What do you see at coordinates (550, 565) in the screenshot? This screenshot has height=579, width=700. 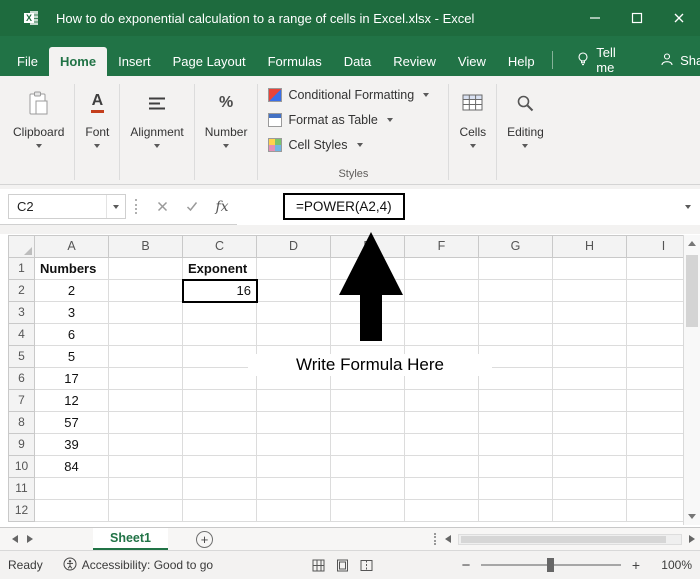 I see `zoom-slider-thumb` at bounding box center [550, 565].